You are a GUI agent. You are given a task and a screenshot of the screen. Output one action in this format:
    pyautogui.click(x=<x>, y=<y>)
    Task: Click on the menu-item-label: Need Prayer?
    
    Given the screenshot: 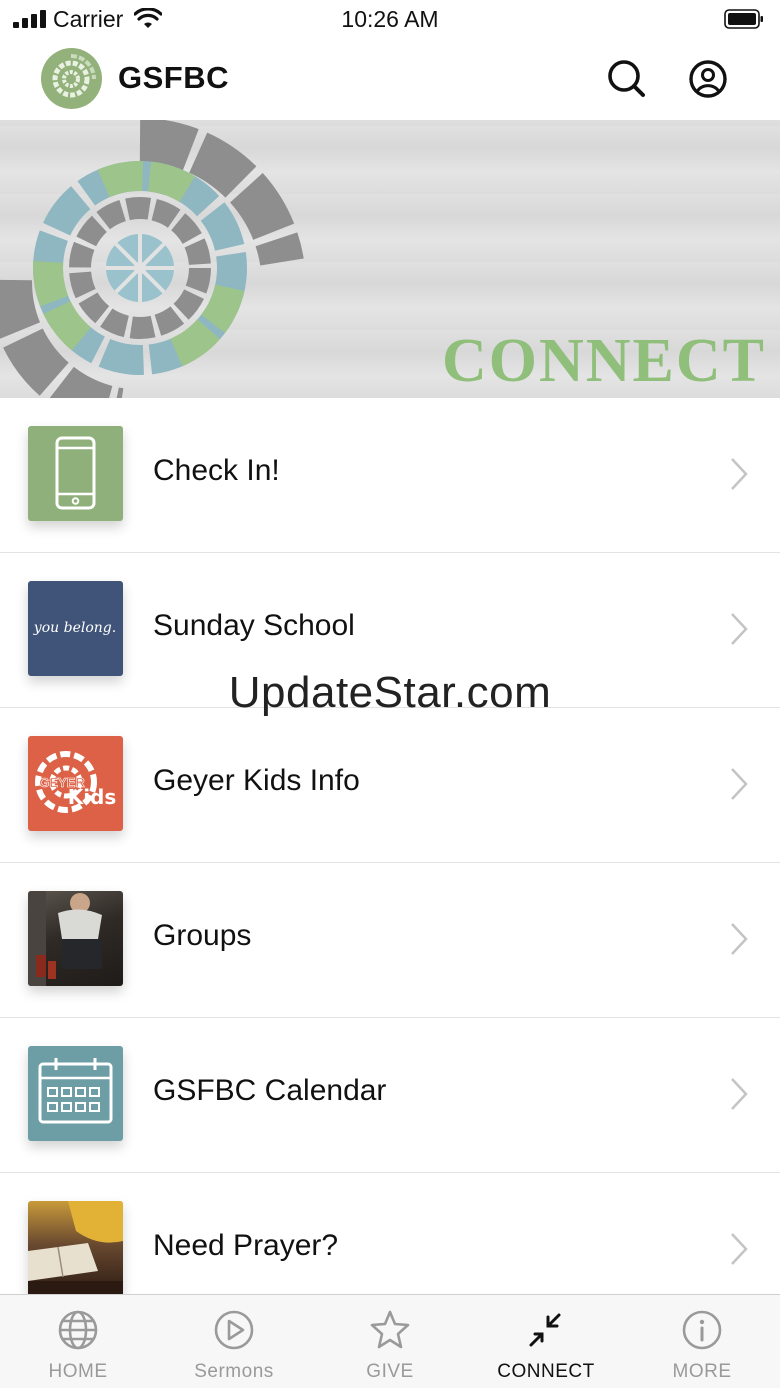 What is the action you would take?
    pyautogui.click(x=246, y=1245)
    